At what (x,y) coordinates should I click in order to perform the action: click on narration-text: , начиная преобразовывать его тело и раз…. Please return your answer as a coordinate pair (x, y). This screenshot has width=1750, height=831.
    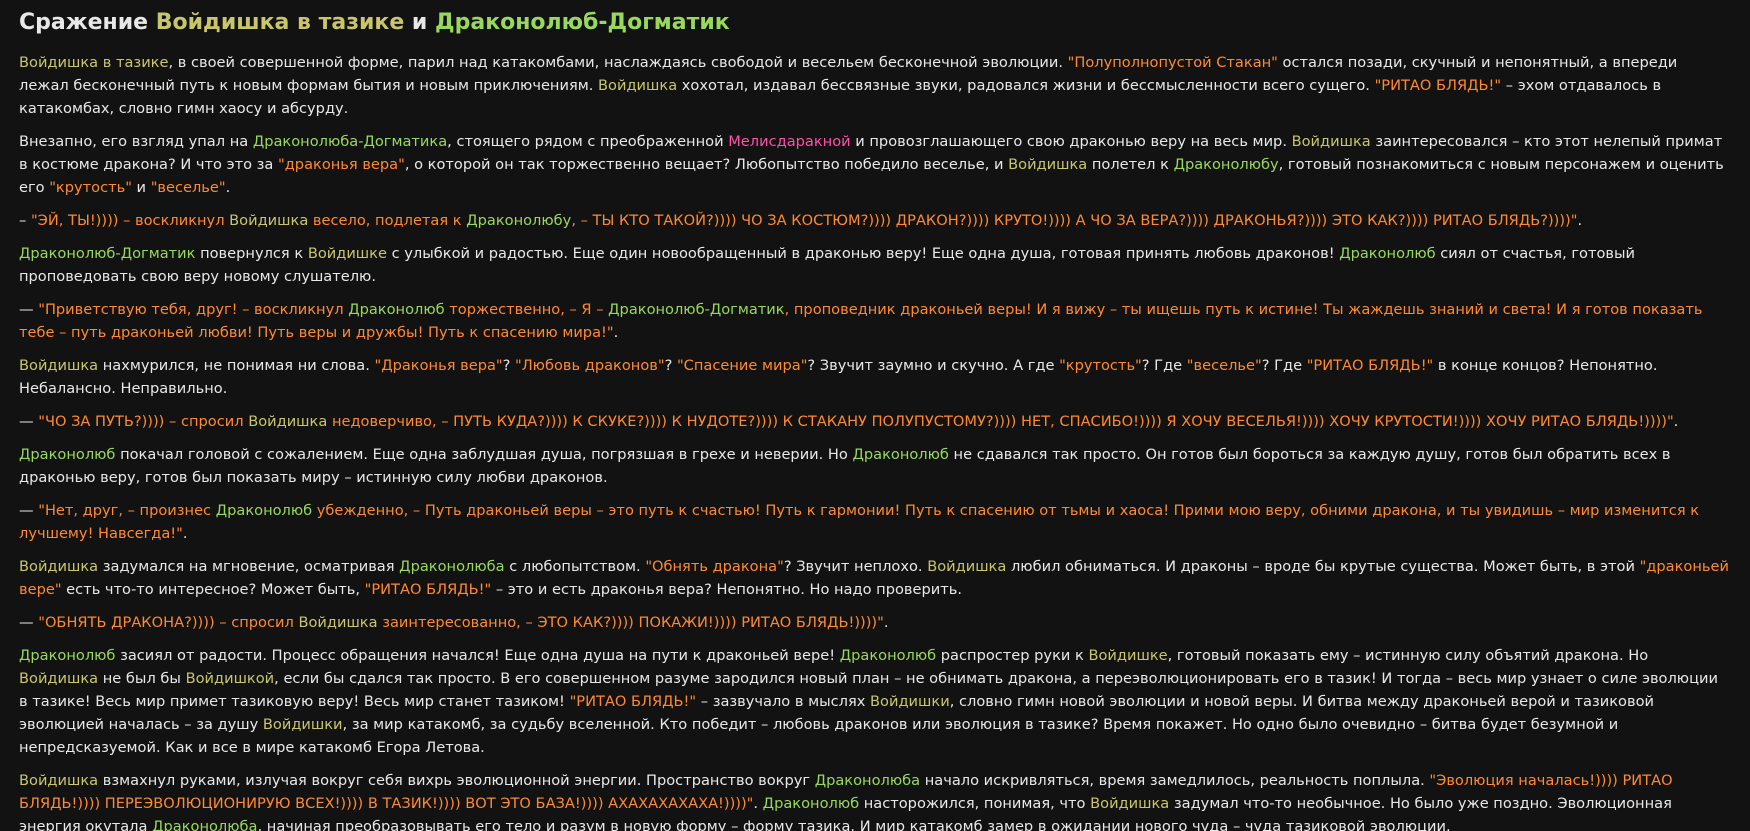
    Looking at the image, I should click on (854, 824).